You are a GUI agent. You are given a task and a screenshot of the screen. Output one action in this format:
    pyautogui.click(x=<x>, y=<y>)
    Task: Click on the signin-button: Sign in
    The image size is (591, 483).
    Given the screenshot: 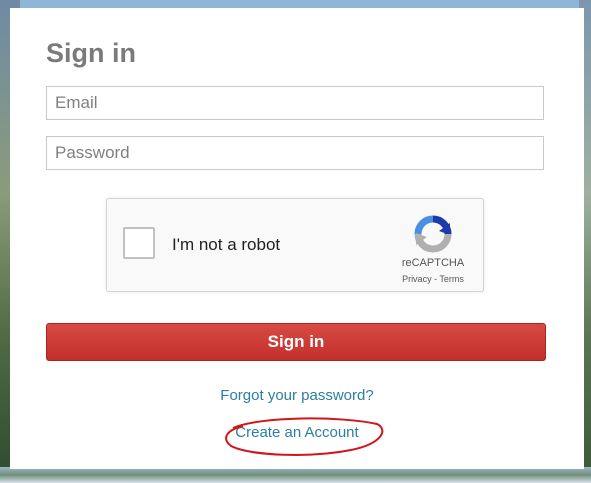 What is the action you would take?
    pyautogui.click(x=296, y=342)
    